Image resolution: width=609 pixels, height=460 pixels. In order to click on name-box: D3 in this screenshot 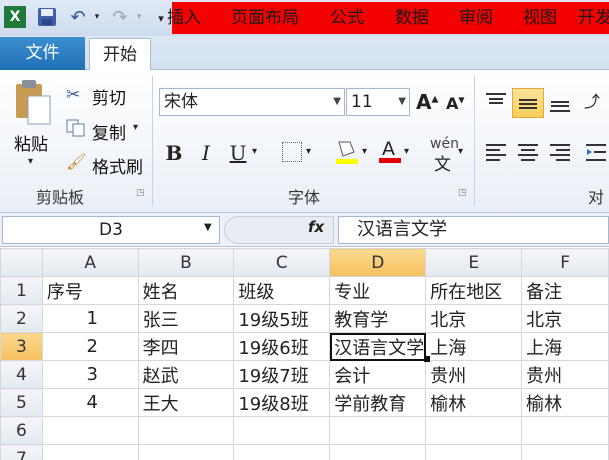, I will do `click(111, 230)`.